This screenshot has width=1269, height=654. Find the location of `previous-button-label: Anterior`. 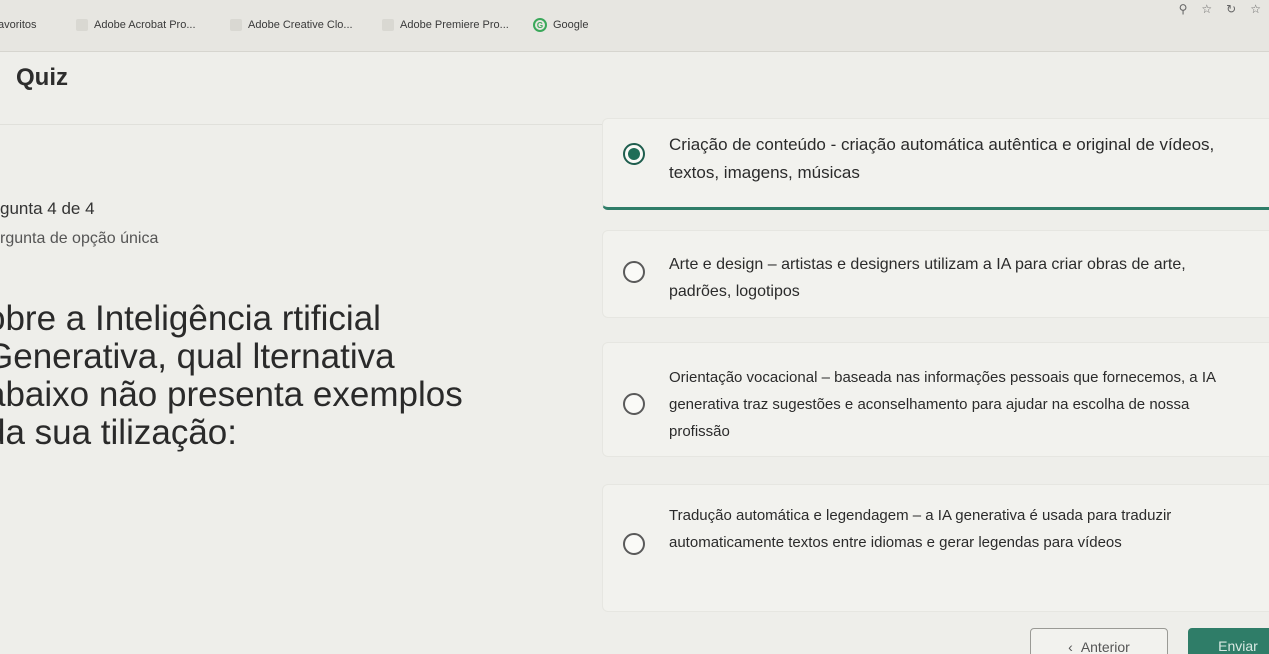

previous-button-label: Anterior is located at coordinates (1105, 646).